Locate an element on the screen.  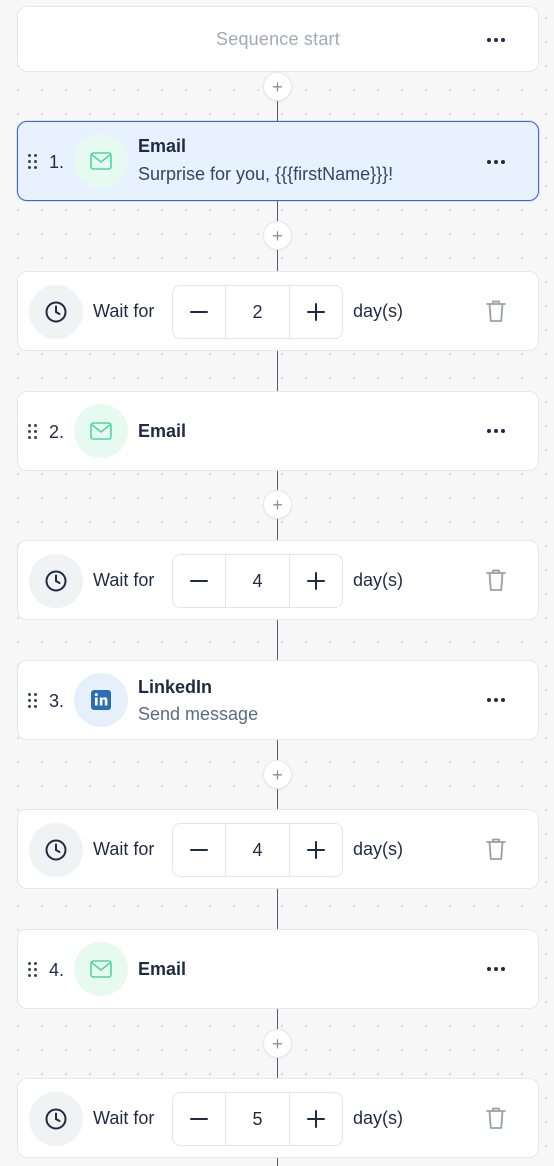
step-subtitle: Surprise for you, {{{firstName}}}! is located at coordinates (266, 174).